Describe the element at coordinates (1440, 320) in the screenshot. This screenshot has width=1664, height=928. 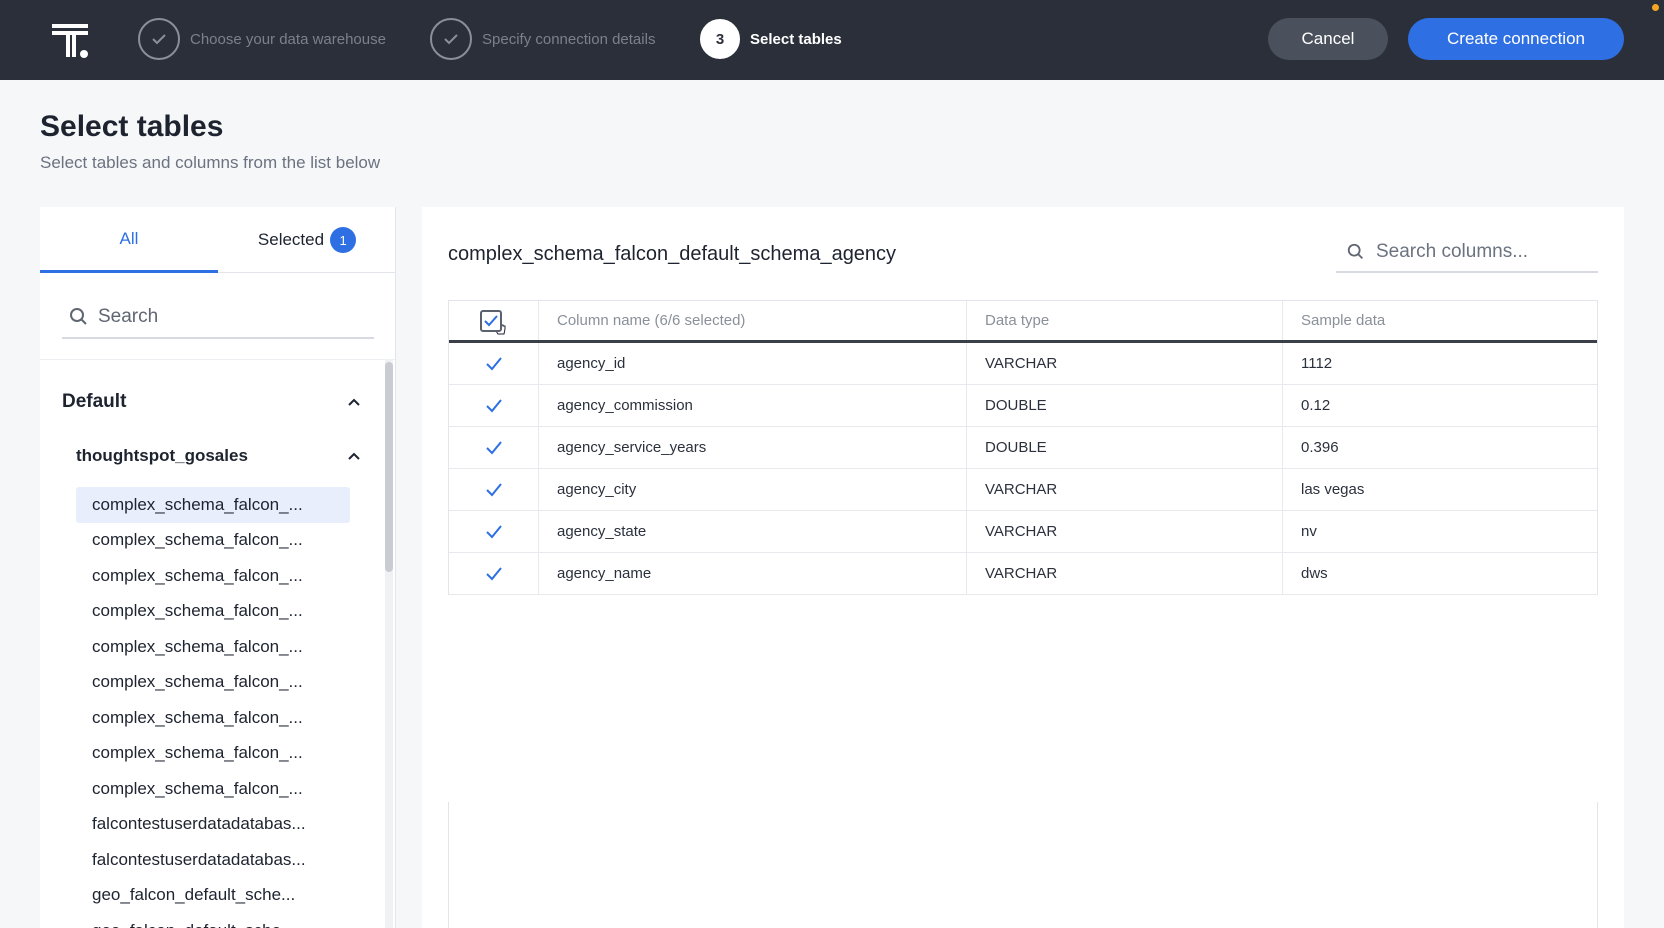
I see `column-header-sample: Sample data` at that location.